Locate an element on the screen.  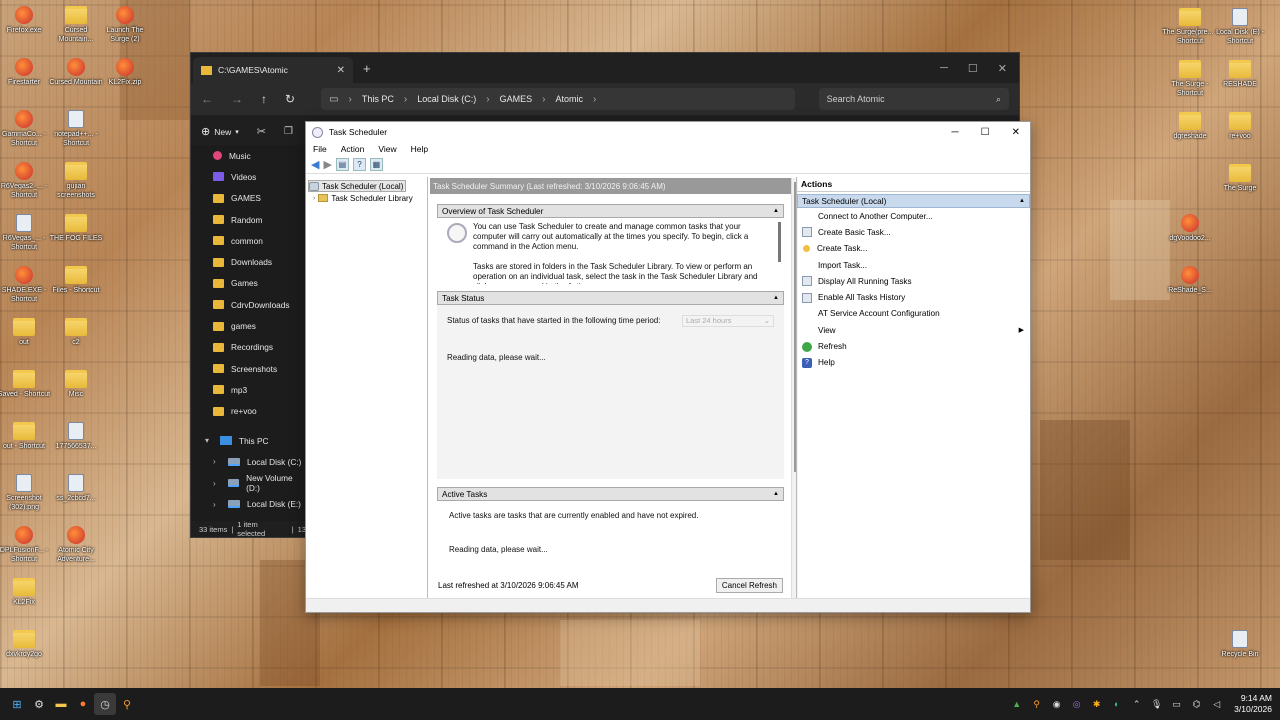
sidebar-item: re+voo is located at coordinates (248, 411).